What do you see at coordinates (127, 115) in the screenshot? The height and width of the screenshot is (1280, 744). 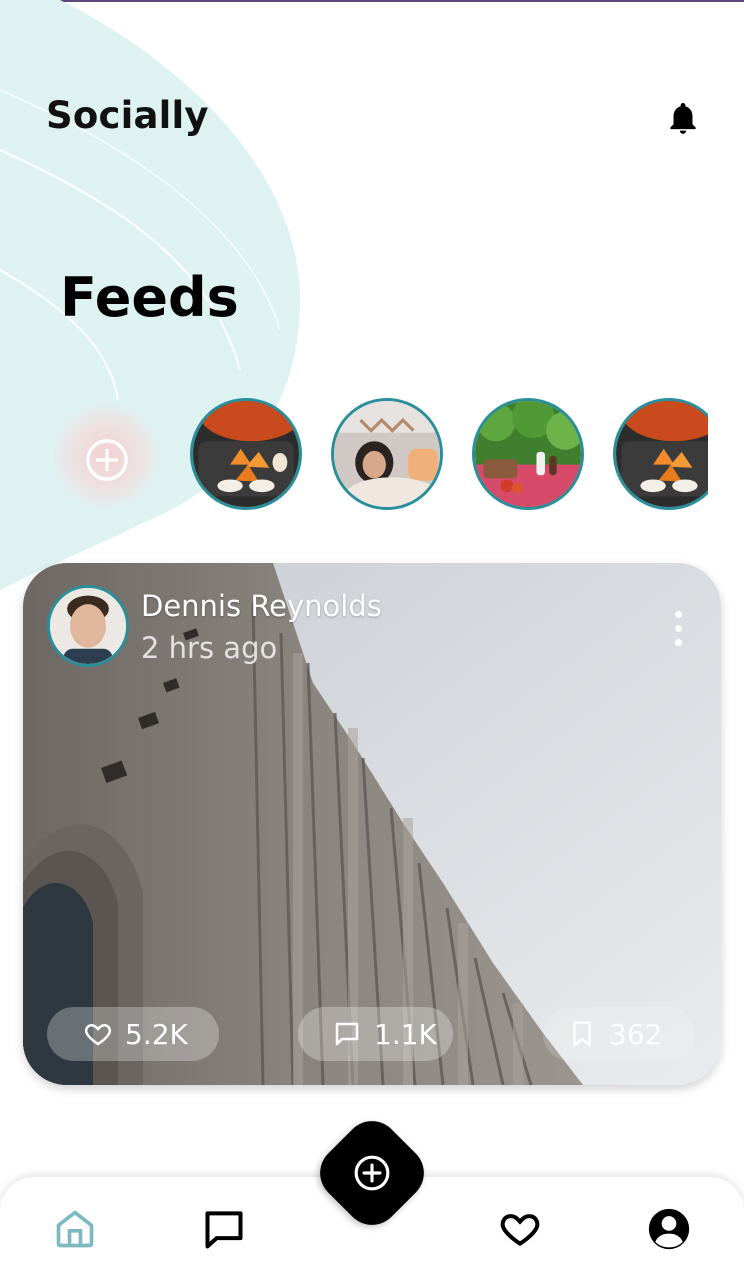 I see `app-title: Socially` at bounding box center [127, 115].